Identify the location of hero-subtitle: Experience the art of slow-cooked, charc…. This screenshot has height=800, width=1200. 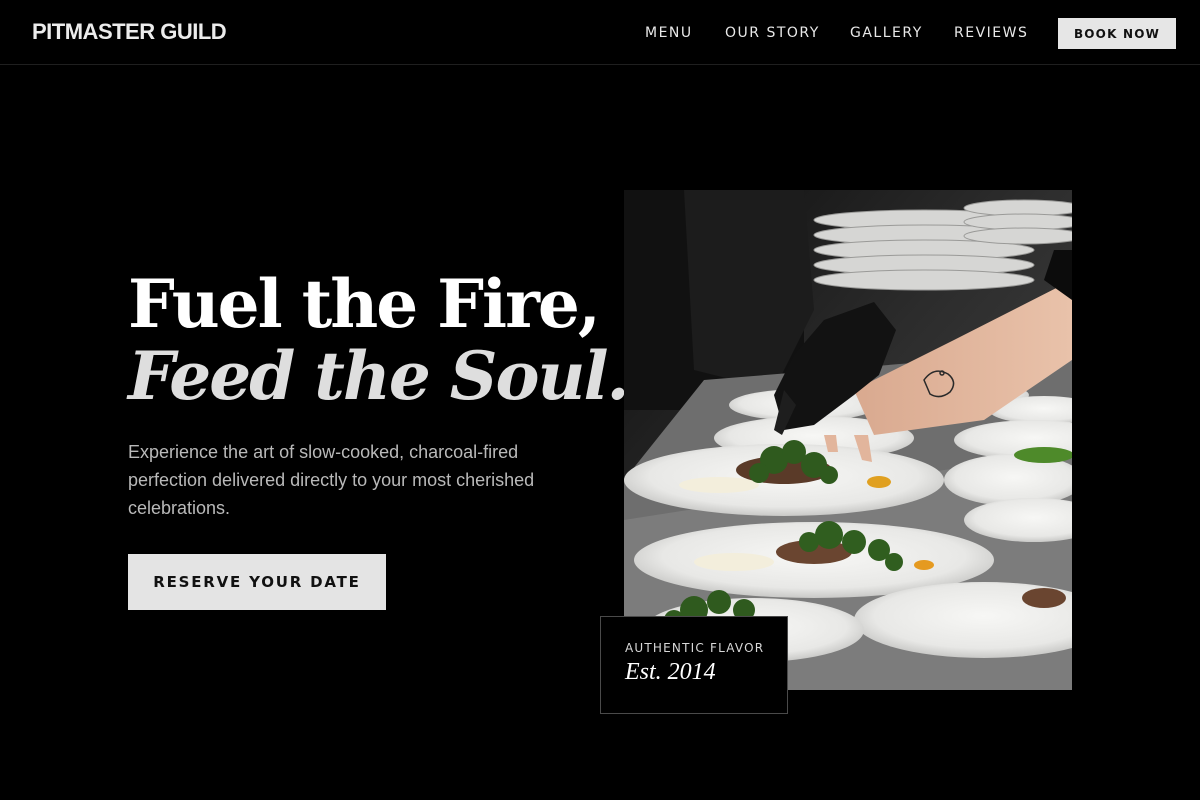
(331, 480).